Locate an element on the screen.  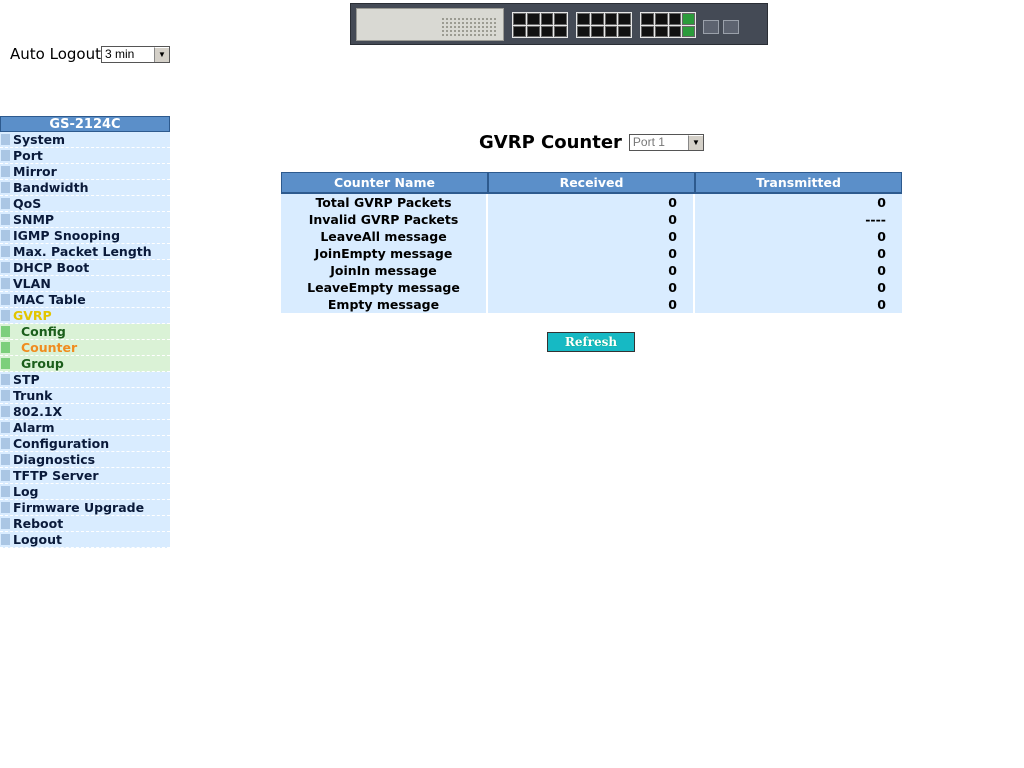
sidebar-item-system: System is located at coordinates (85, 140).